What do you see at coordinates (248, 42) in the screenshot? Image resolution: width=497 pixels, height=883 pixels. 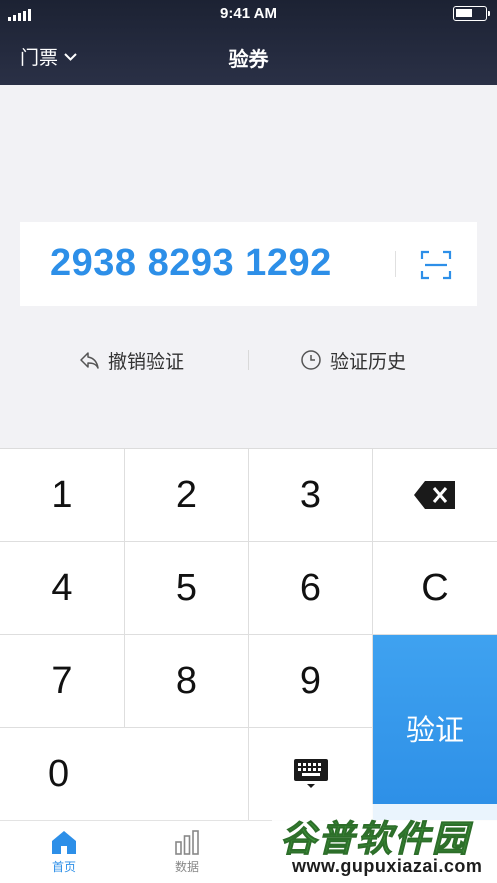 I see `app-header: 9:41 AM 门票 验券` at bounding box center [248, 42].